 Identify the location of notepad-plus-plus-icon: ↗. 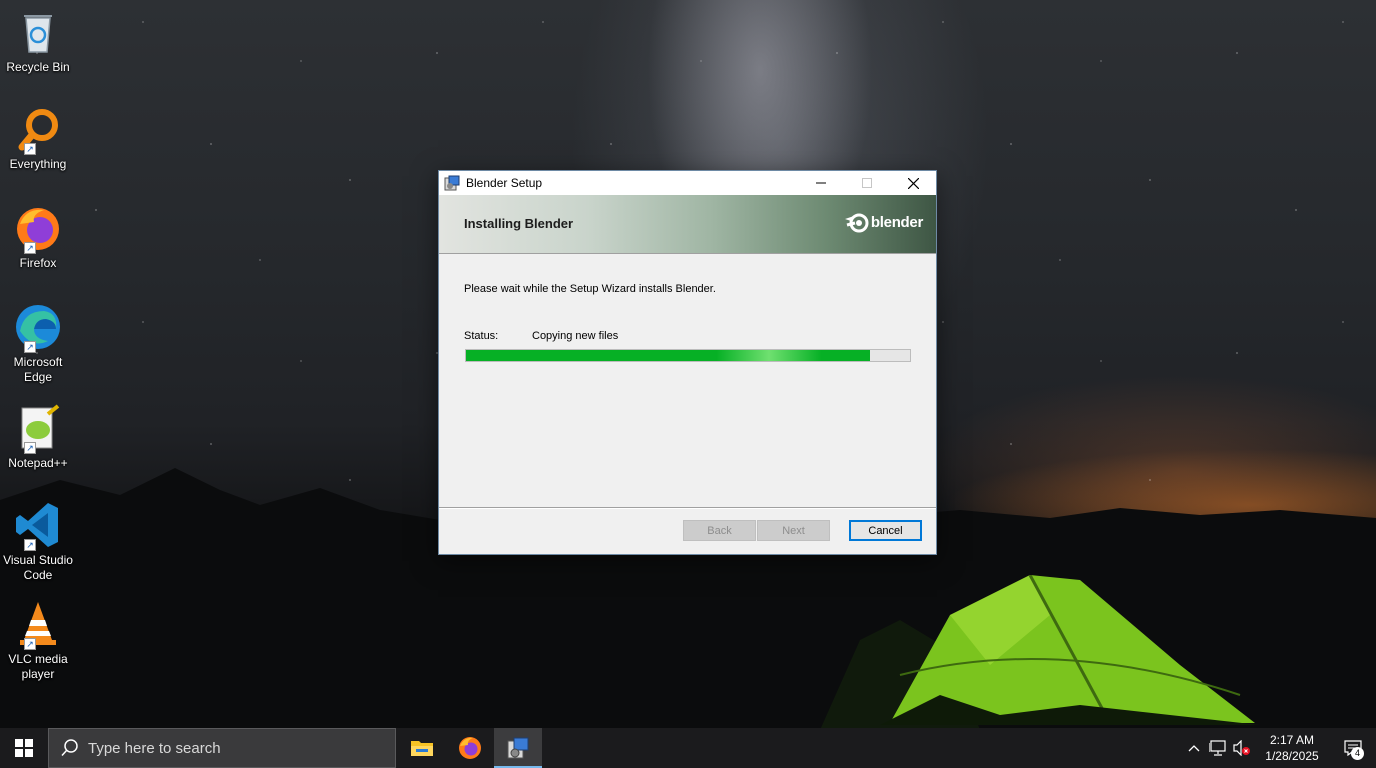
(38, 429).